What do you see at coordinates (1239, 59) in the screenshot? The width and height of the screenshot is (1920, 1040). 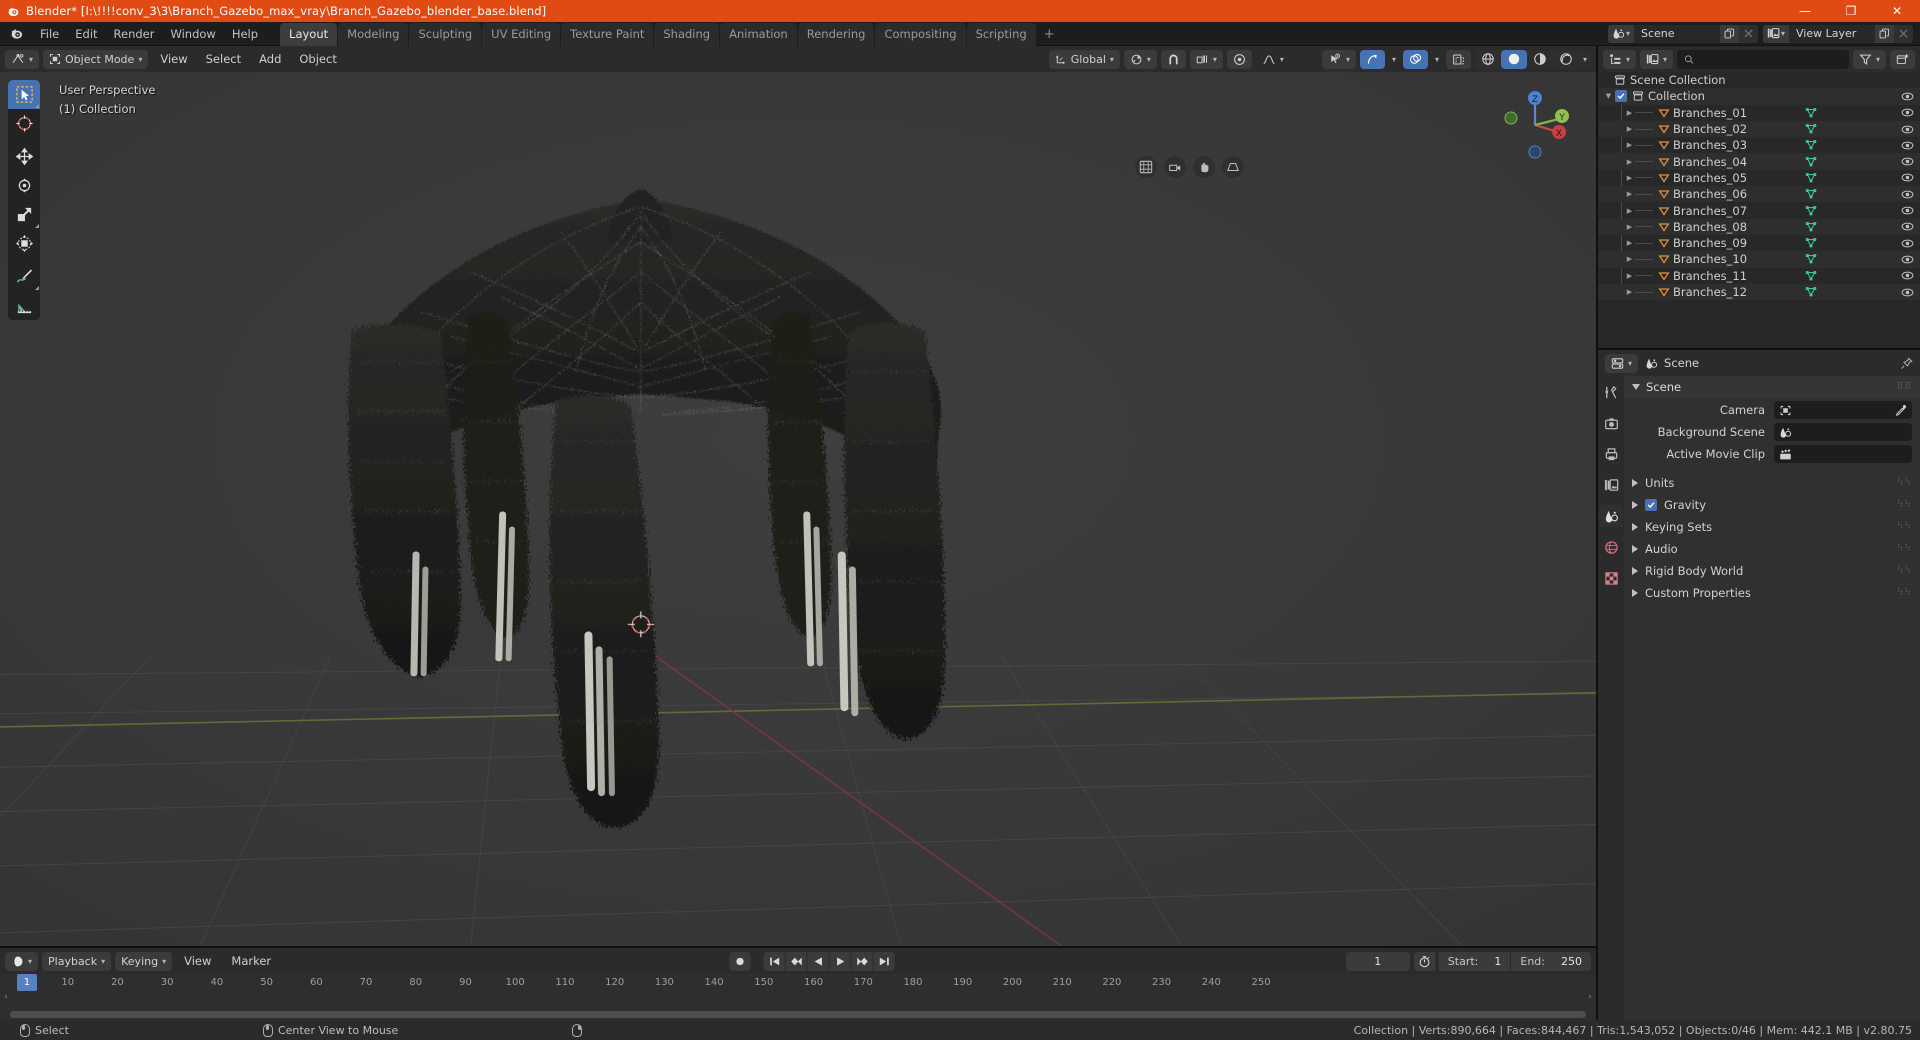 I see `proportional-edit-icon` at bounding box center [1239, 59].